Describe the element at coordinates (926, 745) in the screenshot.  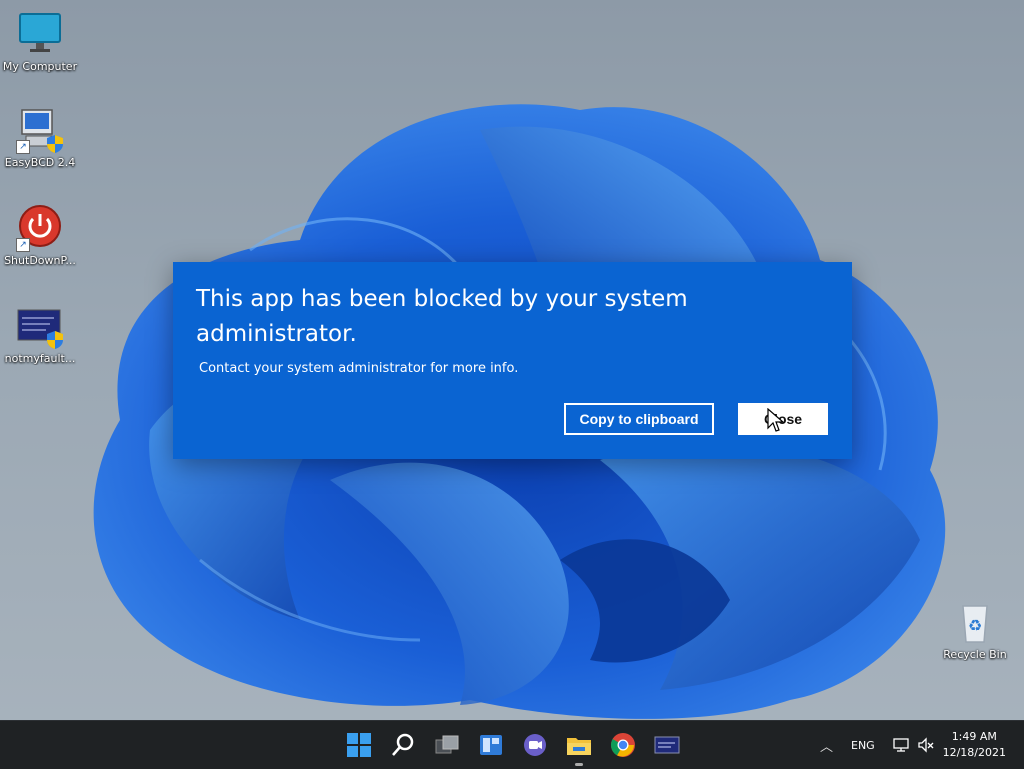
I see `volume-muted-icon` at that location.